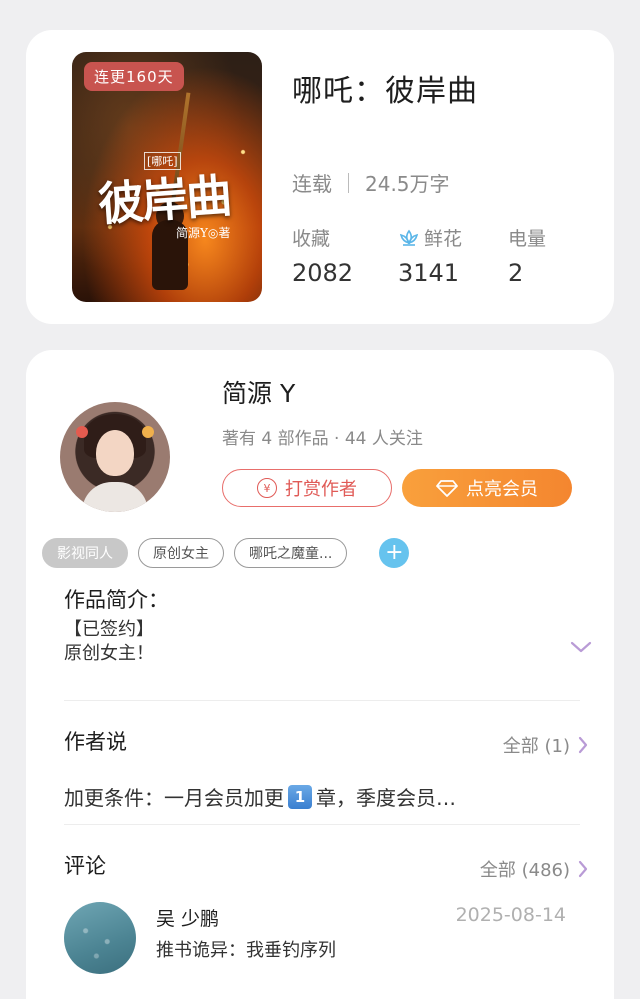  I want to click on author-say-more-link: 全部 (1), so click(545, 745).